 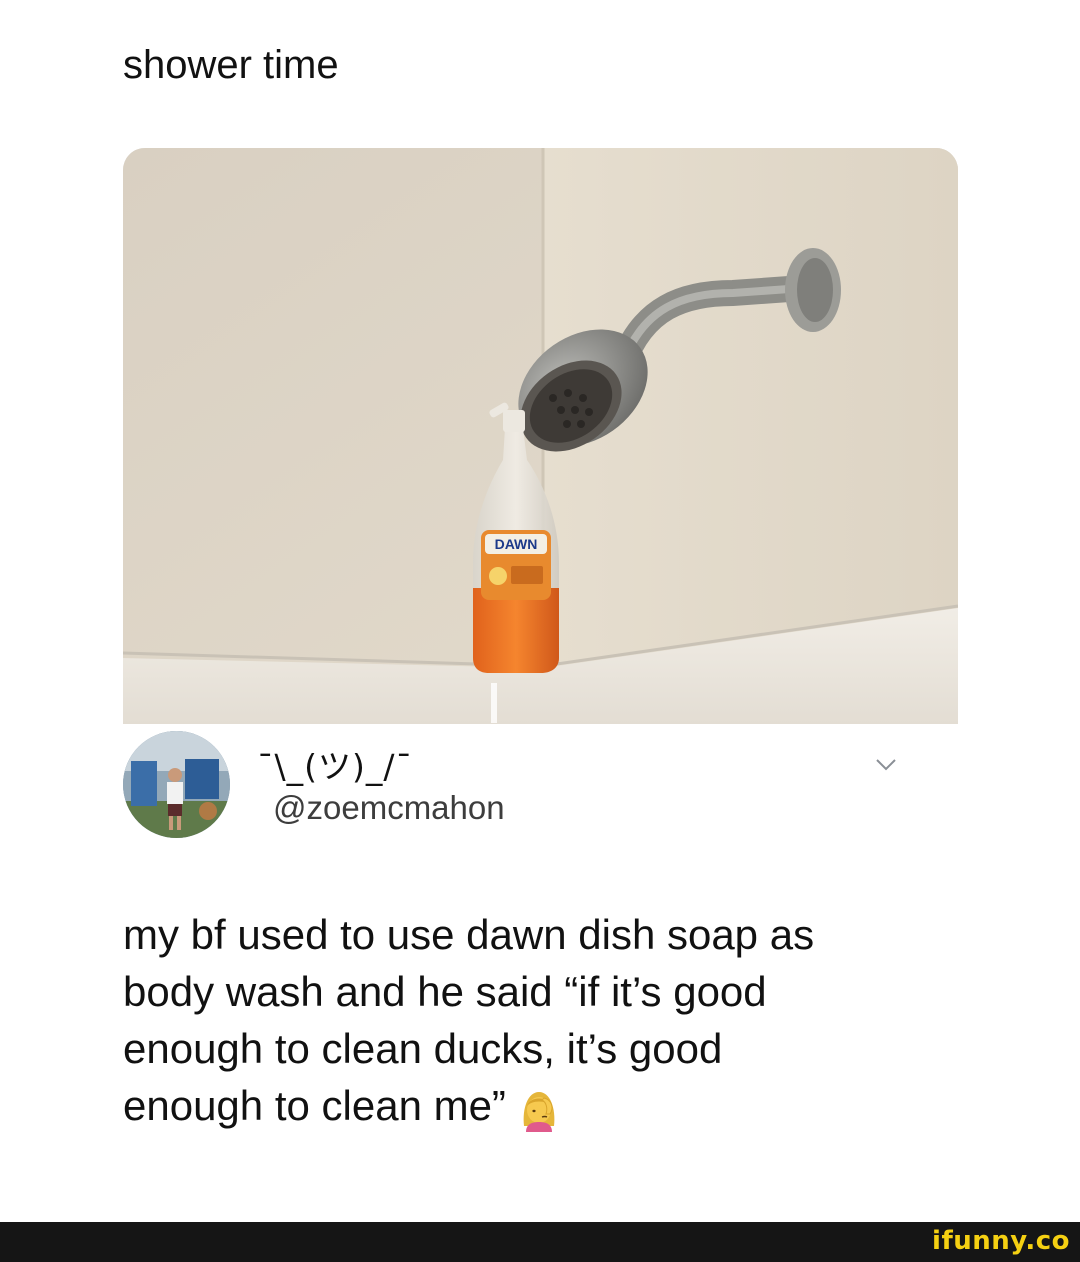 I want to click on footer-bar, so click(x=540, y=1242).